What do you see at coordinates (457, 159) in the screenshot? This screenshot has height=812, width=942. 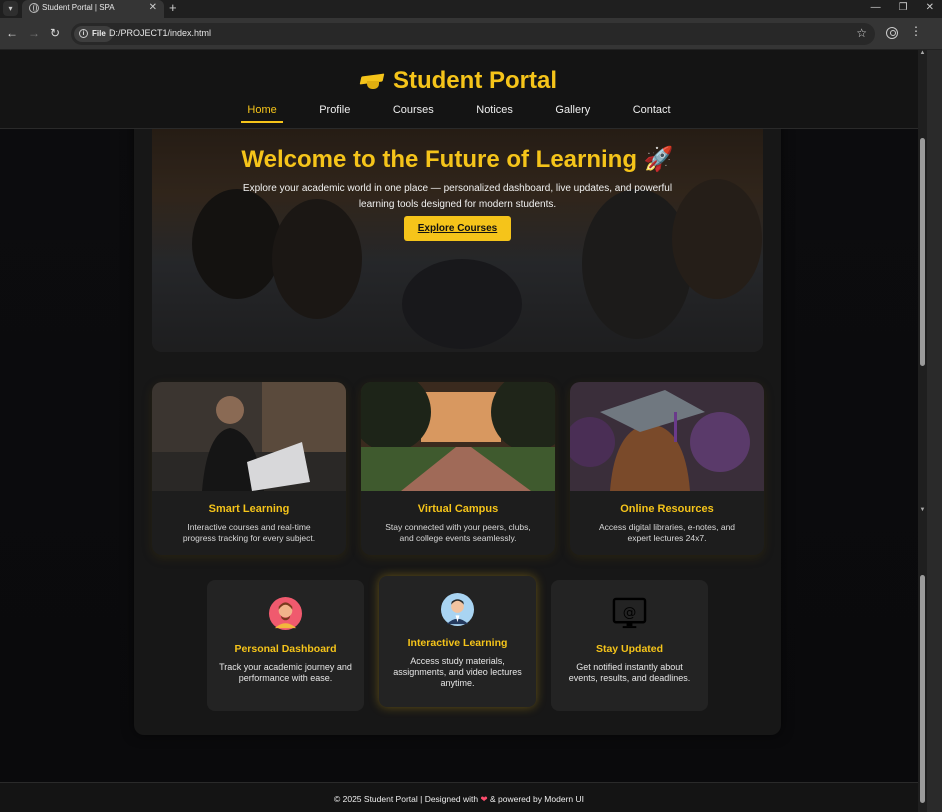 I see `hero-title: Welcome to the Future of Learning 🚀` at bounding box center [457, 159].